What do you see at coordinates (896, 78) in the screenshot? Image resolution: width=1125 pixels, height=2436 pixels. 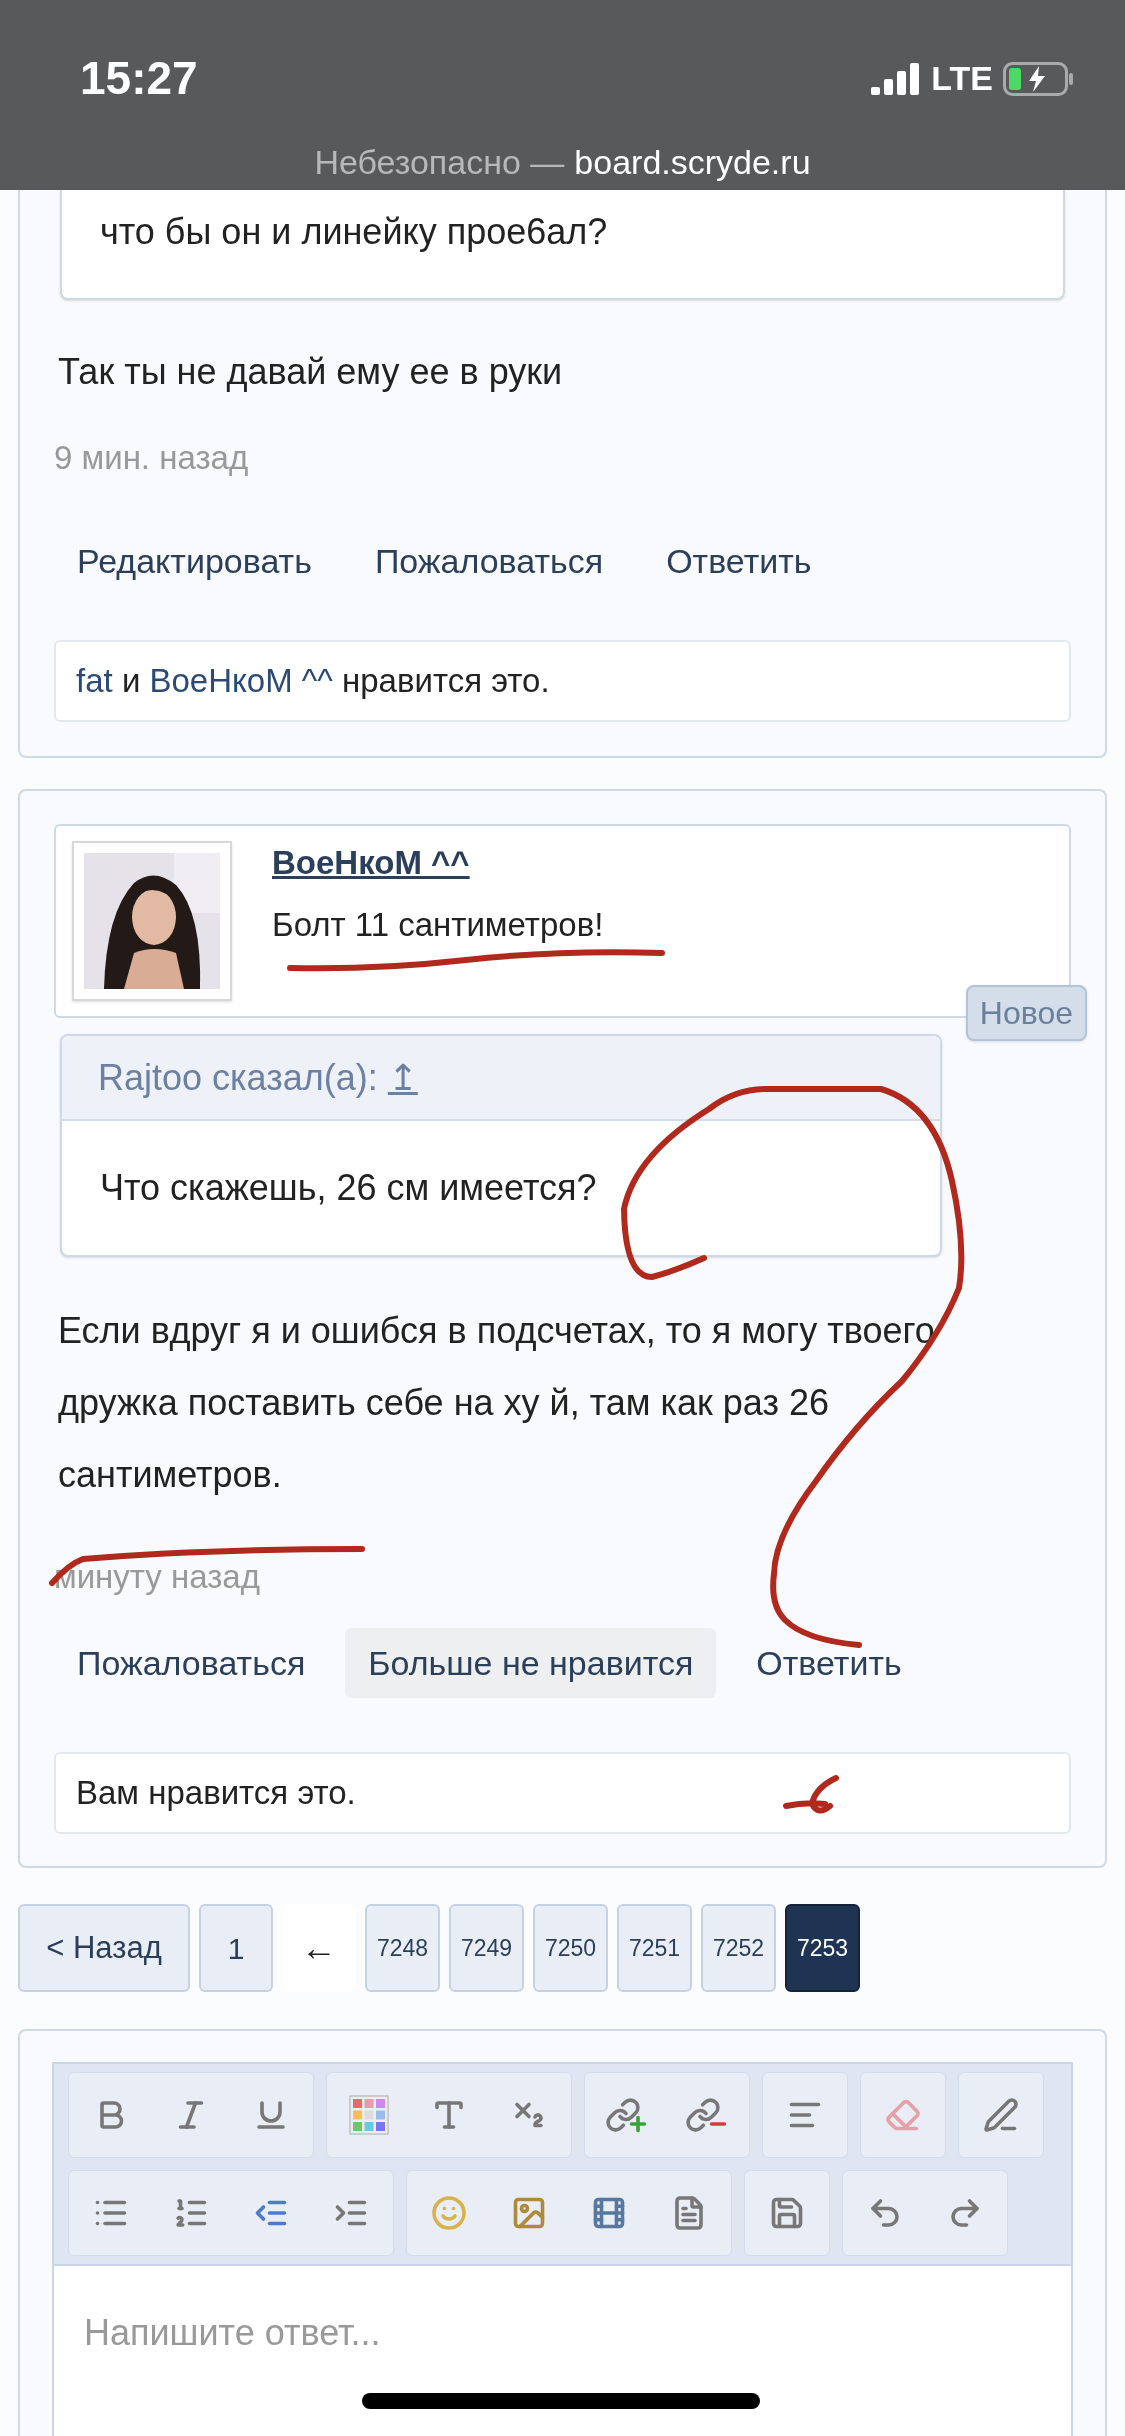 I see `signal-icon` at bounding box center [896, 78].